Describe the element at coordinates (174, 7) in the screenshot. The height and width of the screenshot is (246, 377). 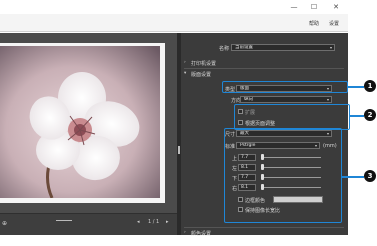
I see `title-bar: — ☐ ✕` at that location.